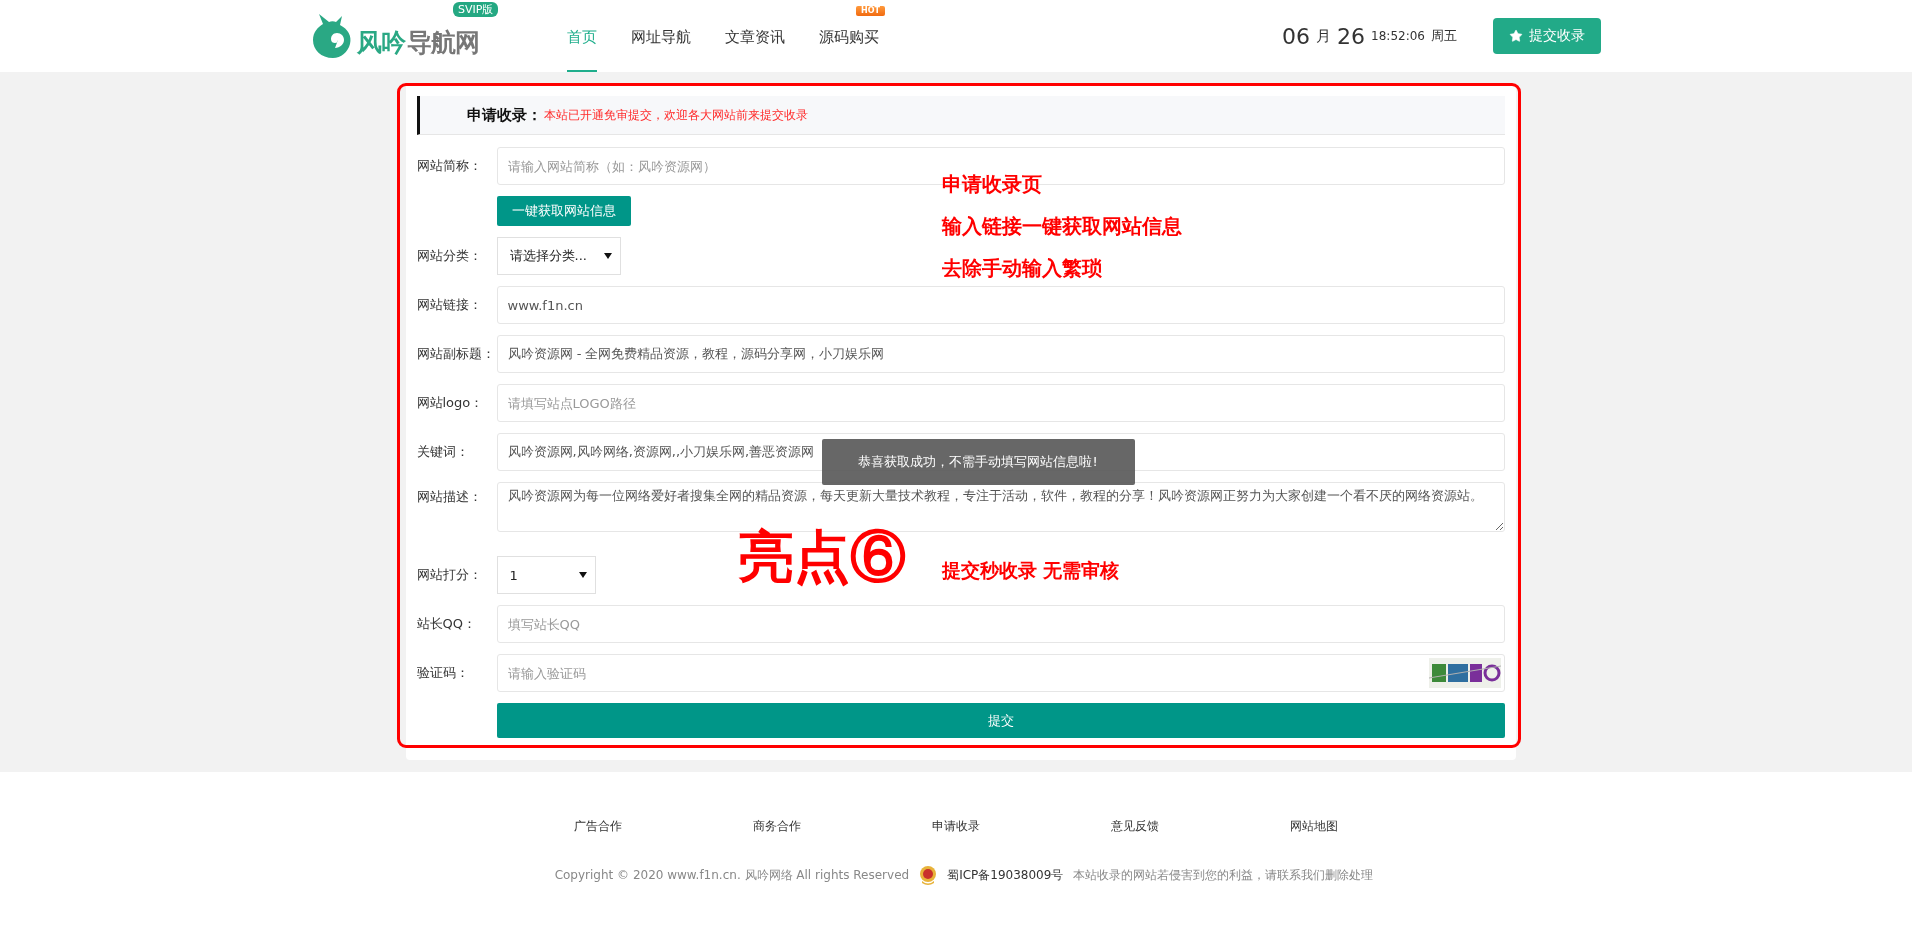 The width and height of the screenshot is (1912, 942). What do you see at coordinates (675, 115) in the screenshot?
I see `form-notice: 本站已开通免审提交，欢迎各大网站前来提交收录` at bounding box center [675, 115].